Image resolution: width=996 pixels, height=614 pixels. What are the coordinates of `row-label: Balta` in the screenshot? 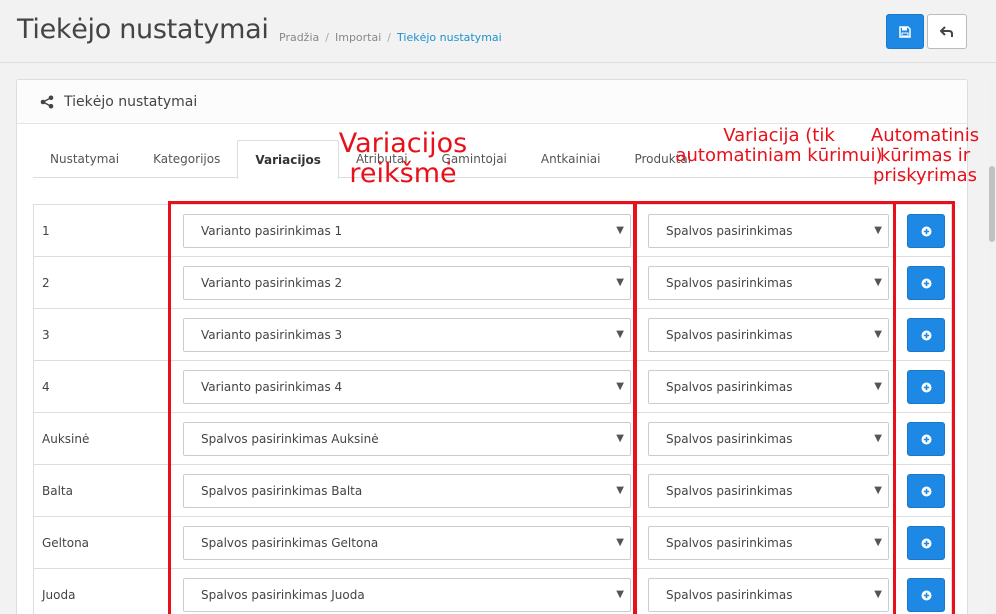 It's located at (57, 491).